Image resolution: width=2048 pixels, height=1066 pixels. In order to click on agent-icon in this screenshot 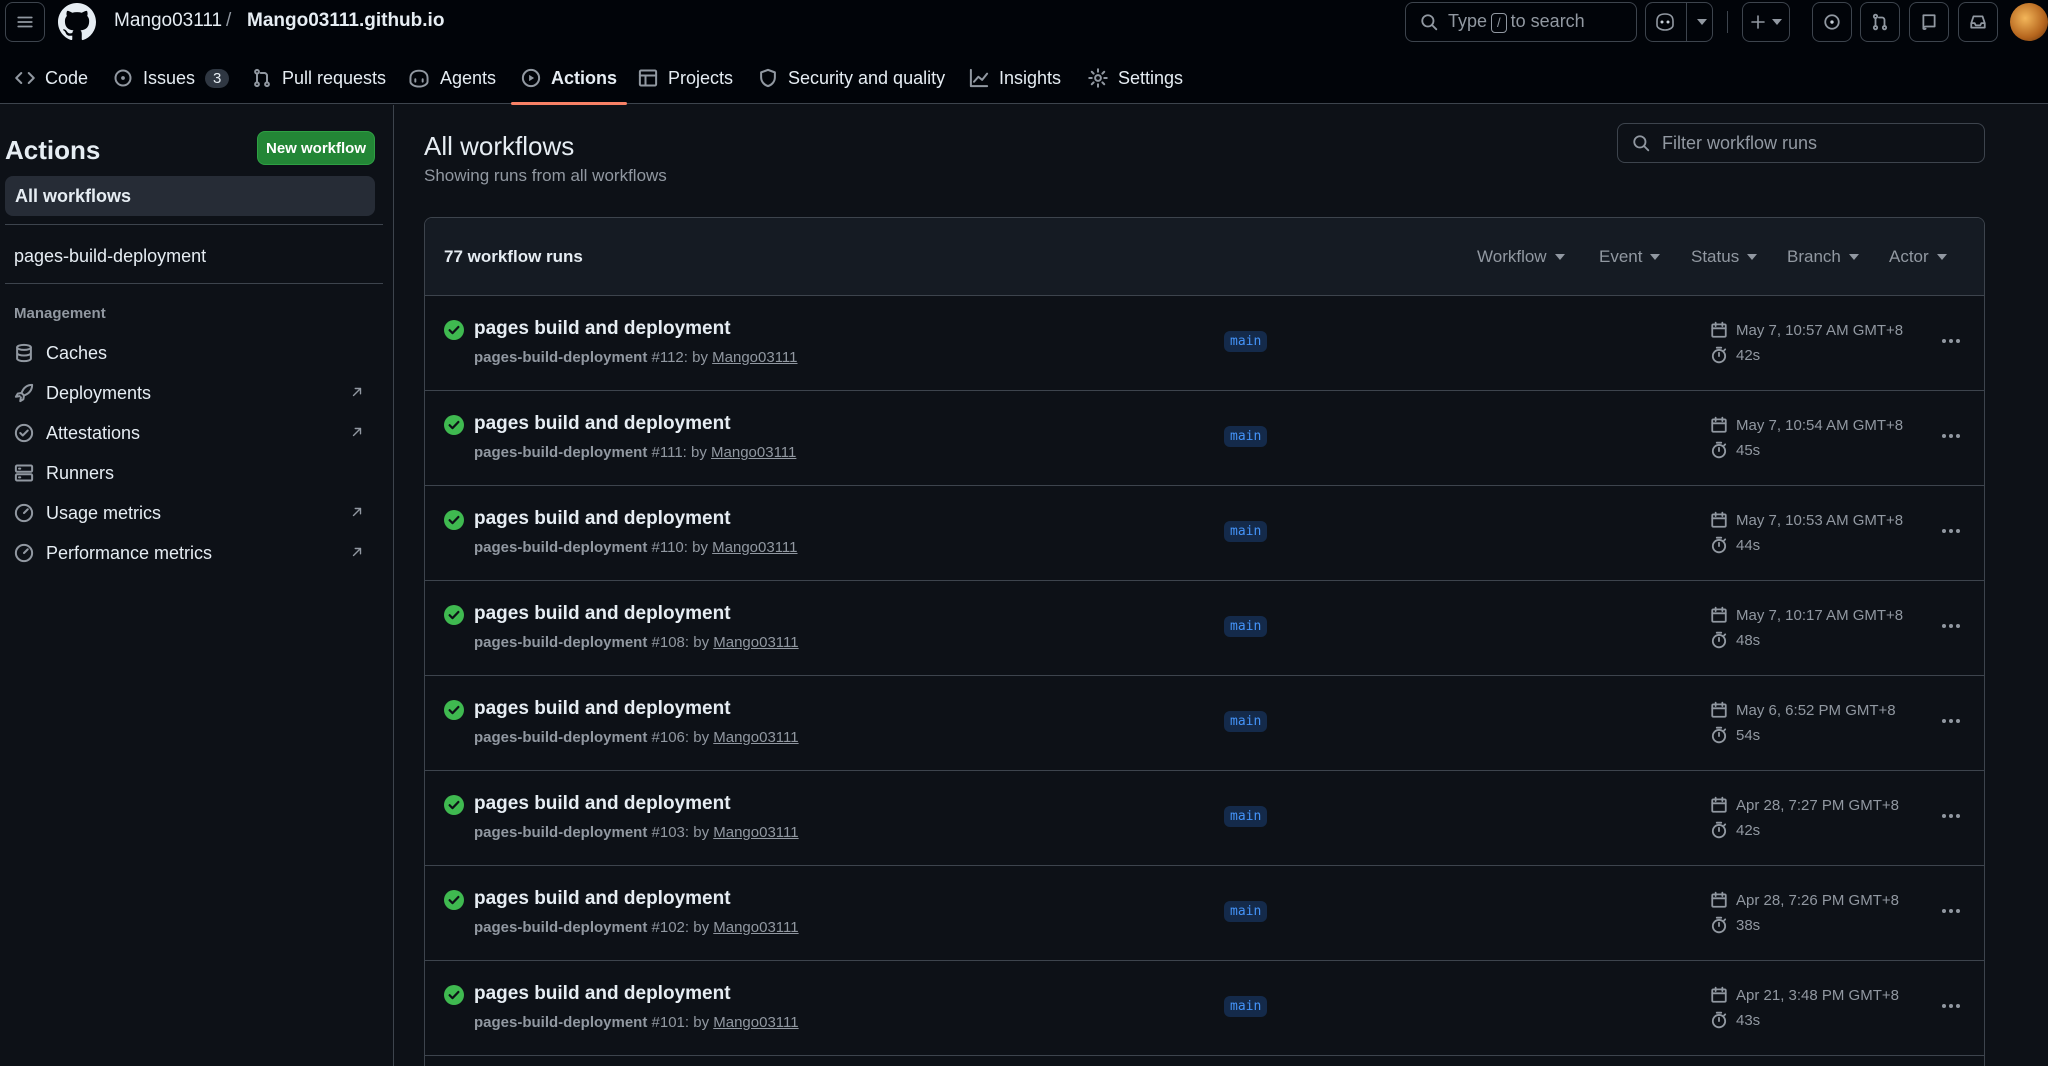, I will do `click(419, 78)`.